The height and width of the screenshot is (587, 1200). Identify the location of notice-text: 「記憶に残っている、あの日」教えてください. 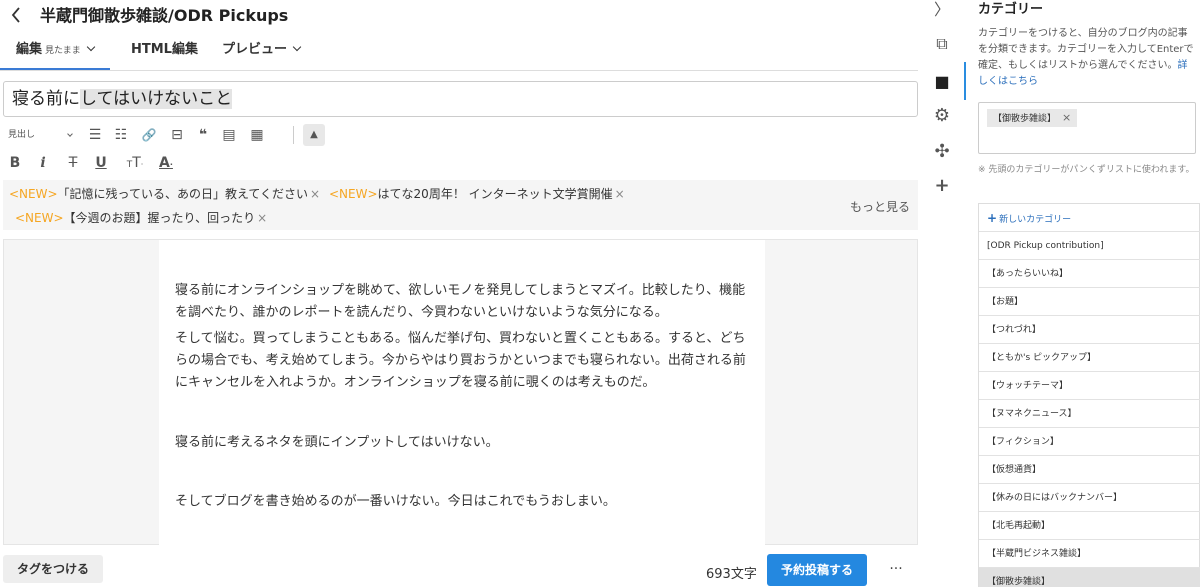
(182, 194).